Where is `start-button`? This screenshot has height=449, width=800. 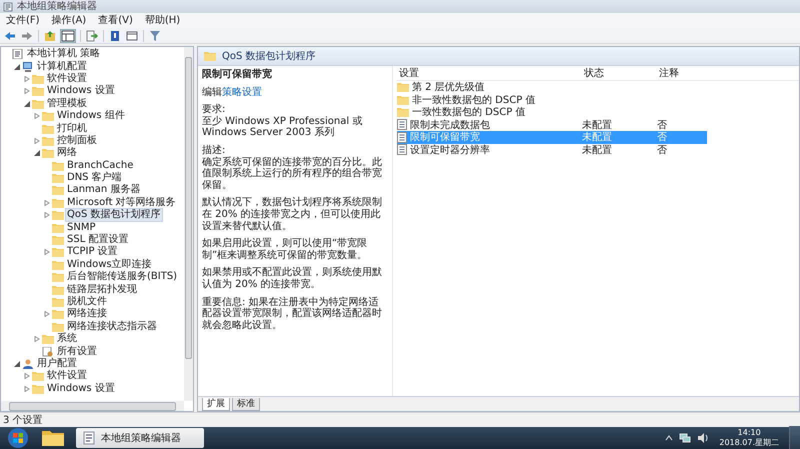 start-button is located at coordinates (18, 438).